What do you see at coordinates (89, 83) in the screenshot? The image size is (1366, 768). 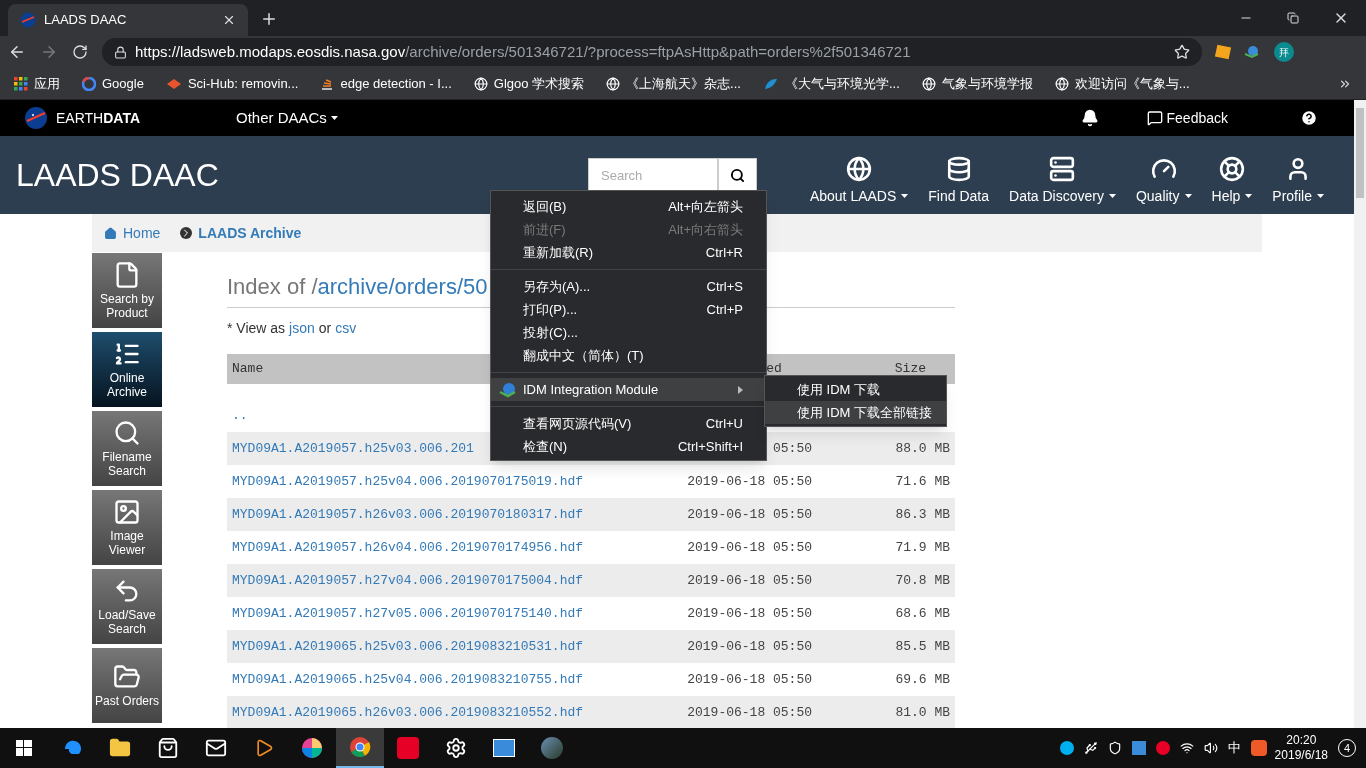 I see `google-g-icon` at bounding box center [89, 83].